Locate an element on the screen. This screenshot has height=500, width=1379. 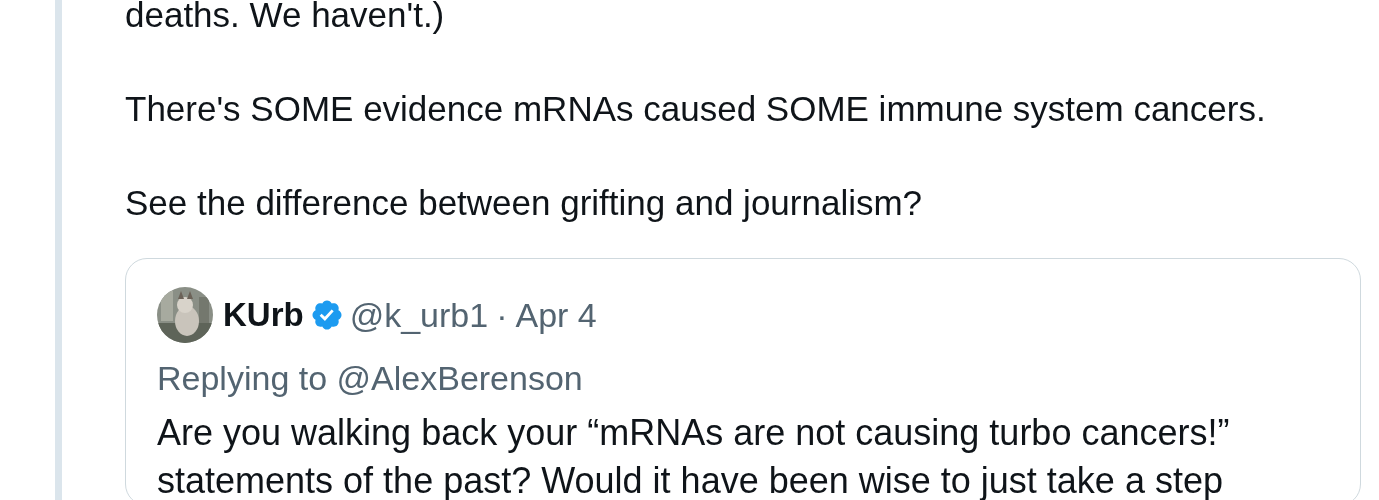
author-handle: @k_urb1 is located at coordinates (419, 315).